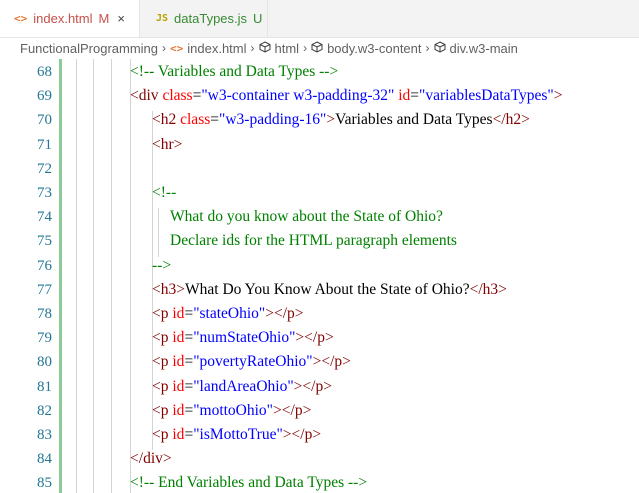 The image size is (639, 493). What do you see at coordinates (44, 410) in the screenshot?
I see `line-number: 82` at bounding box center [44, 410].